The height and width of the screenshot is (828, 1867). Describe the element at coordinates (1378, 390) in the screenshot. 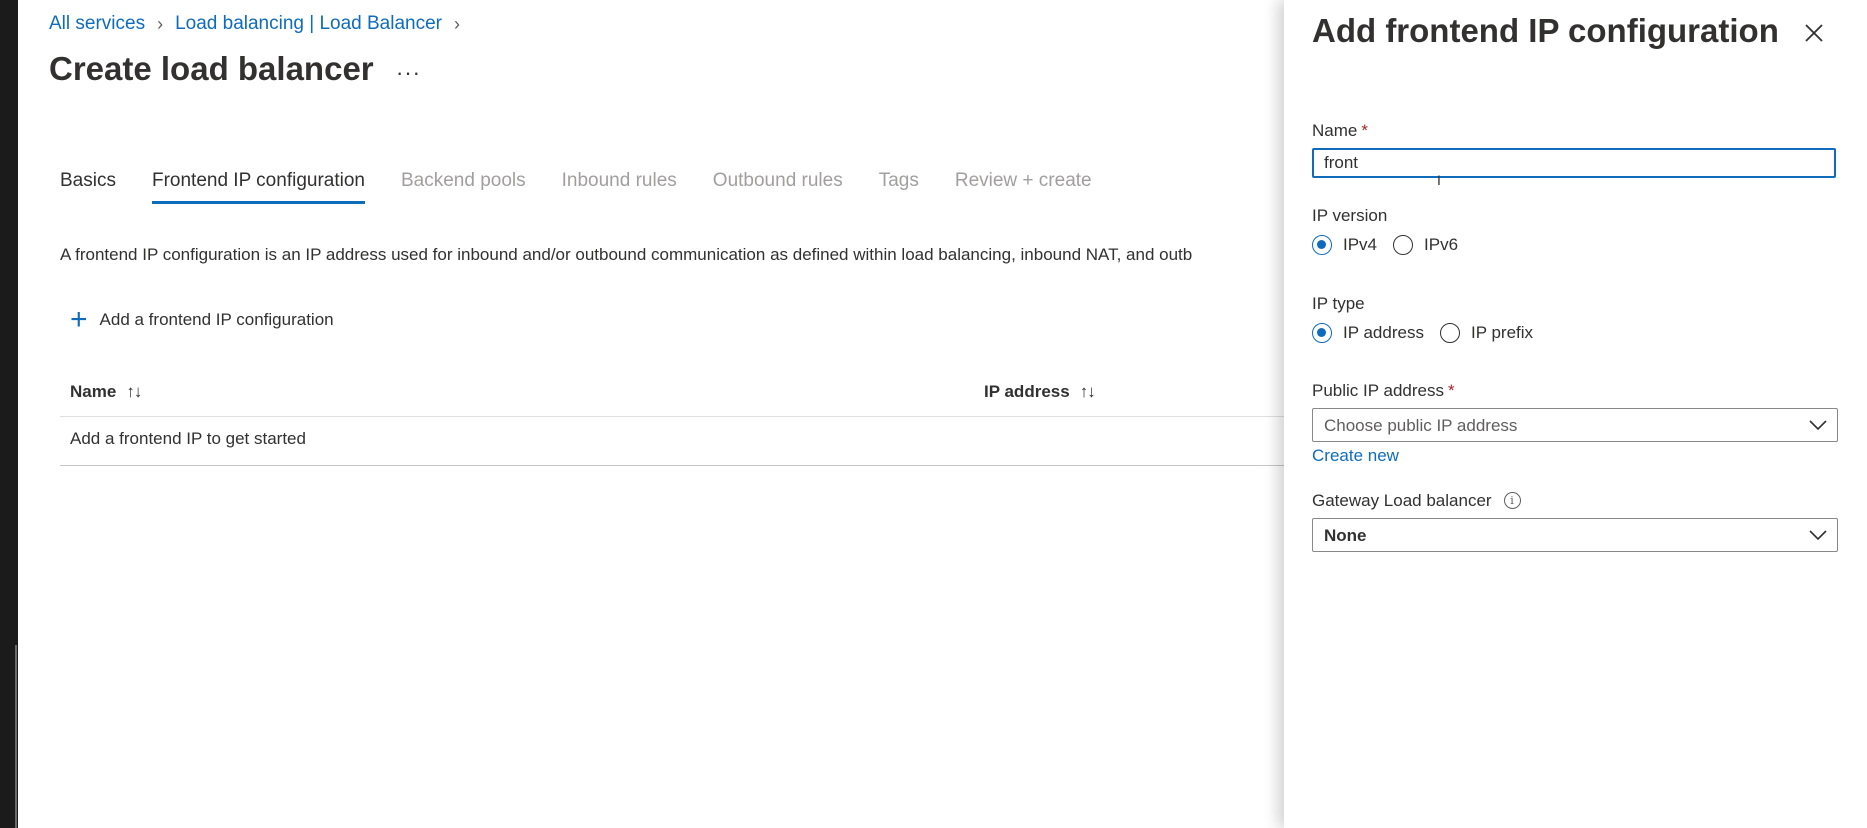

I see `public-ip-label-text: Public IP address` at that location.